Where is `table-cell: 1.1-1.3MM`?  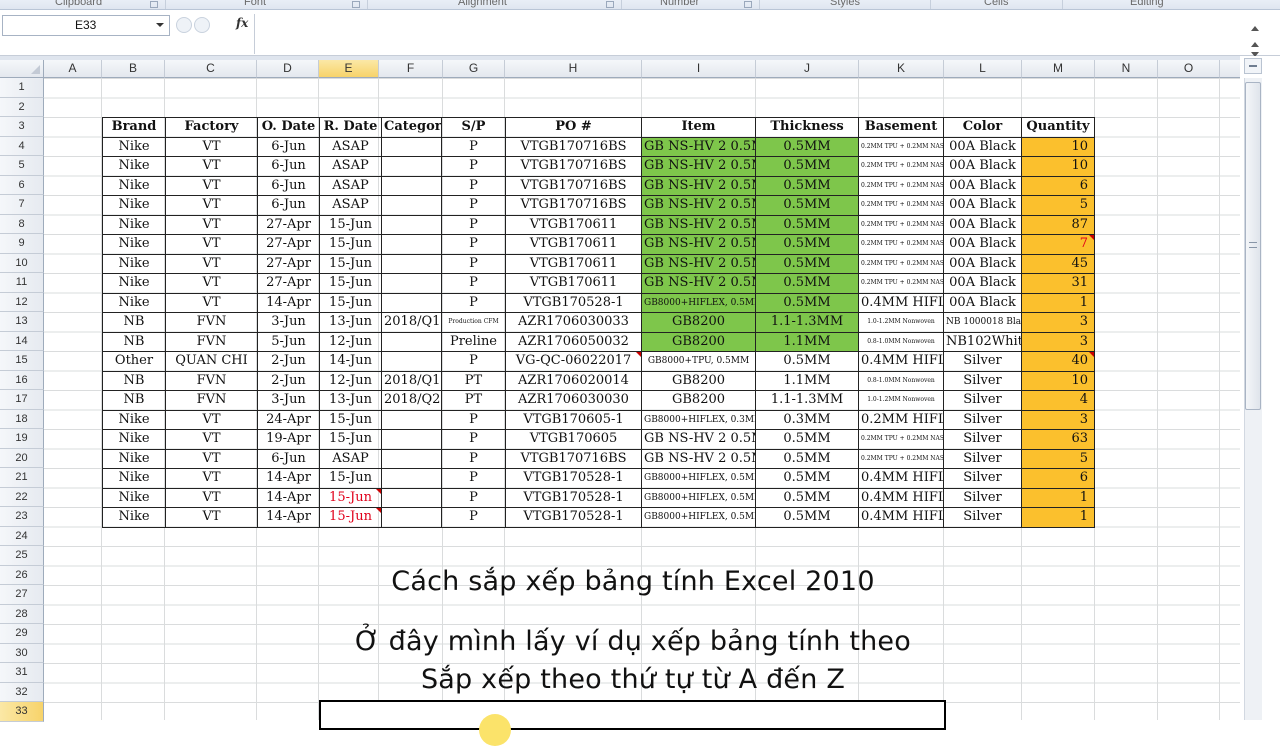 table-cell: 1.1-1.3MM is located at coordinates (807, 400).